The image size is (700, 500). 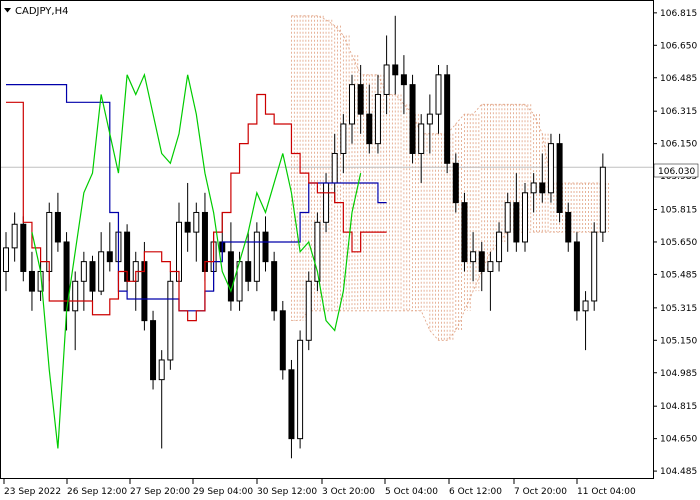 I want to click on symbol-label: CADJPY,H4, so click(x=41, y=11).